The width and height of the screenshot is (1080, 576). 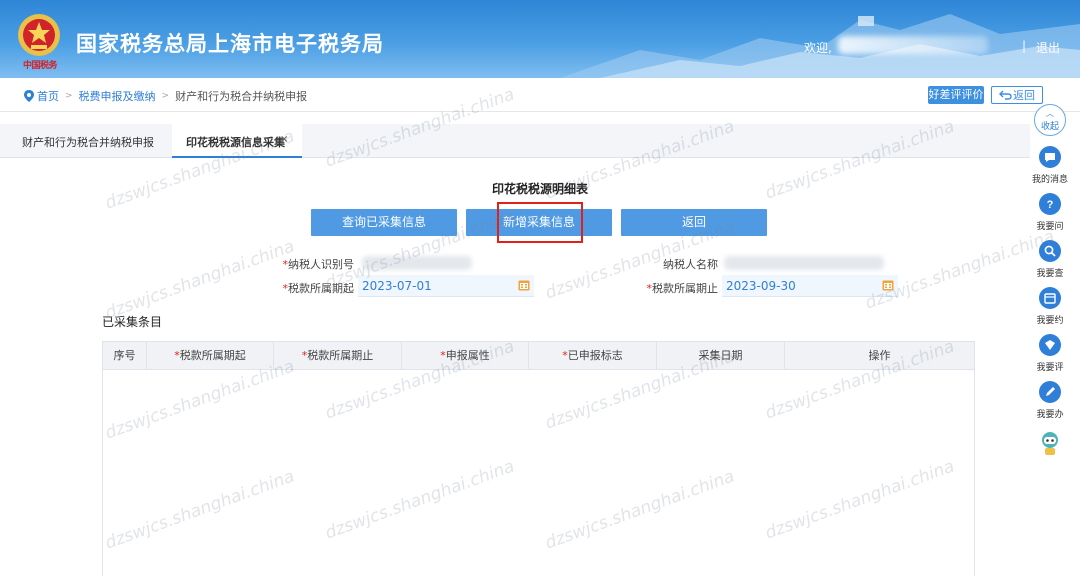 What do you see at coordinates (540, 222) in the screenshot?
I see `highlight-annotation-box` at bounding box center [540, 222].